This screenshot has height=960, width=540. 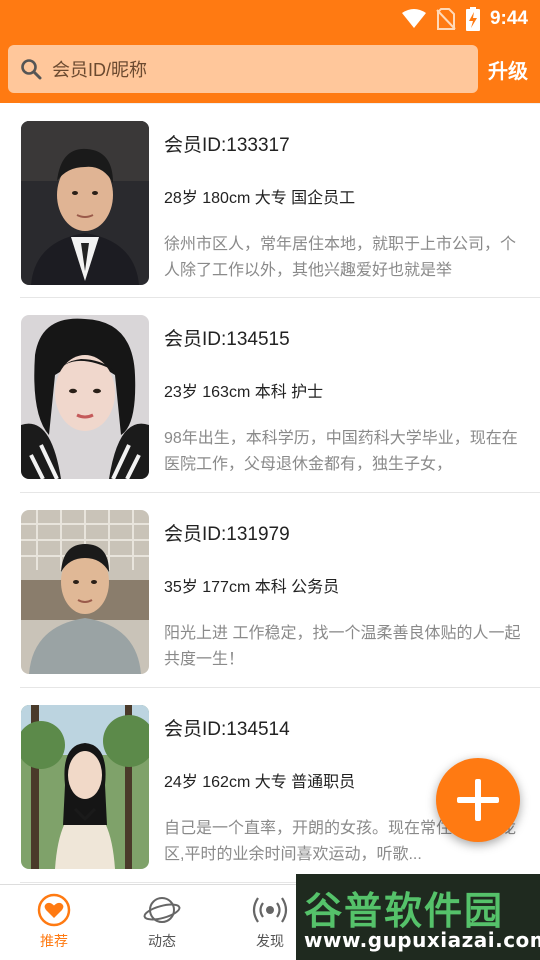 I want to click on search-icon, so click(x=31, y=69).